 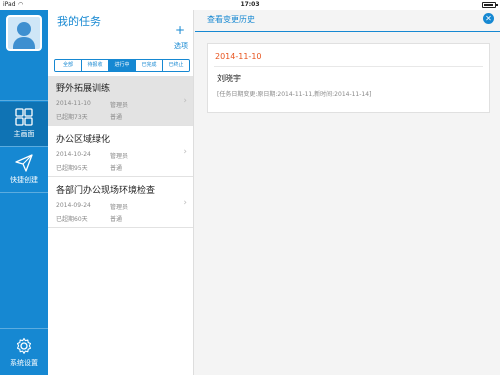 What do you see at coordinates (24, 33) in the screenshot?
I see `avatar` at bounding box center [24, 33].